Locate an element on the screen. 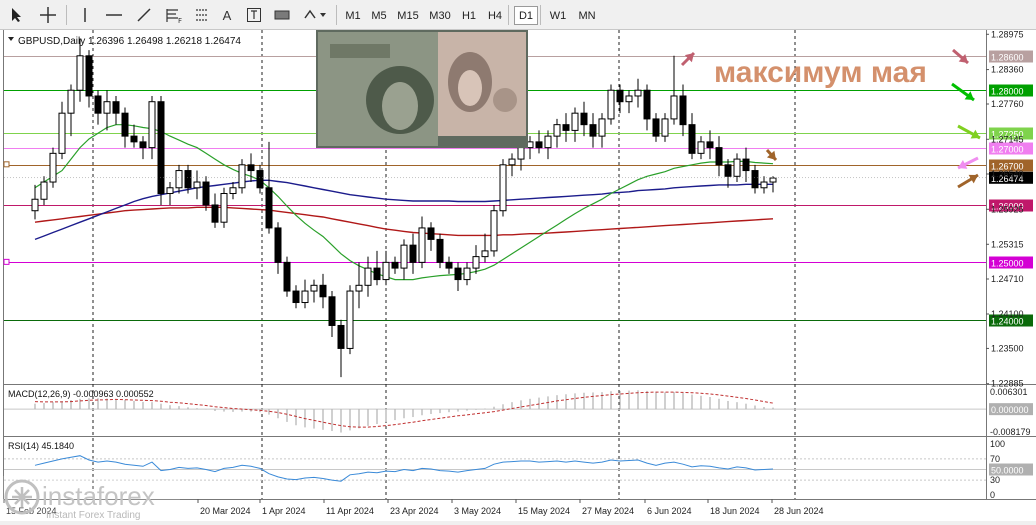 This screenshot has height=525, width=1036. horizontal-line-icon is located at coordinates (114, 15).